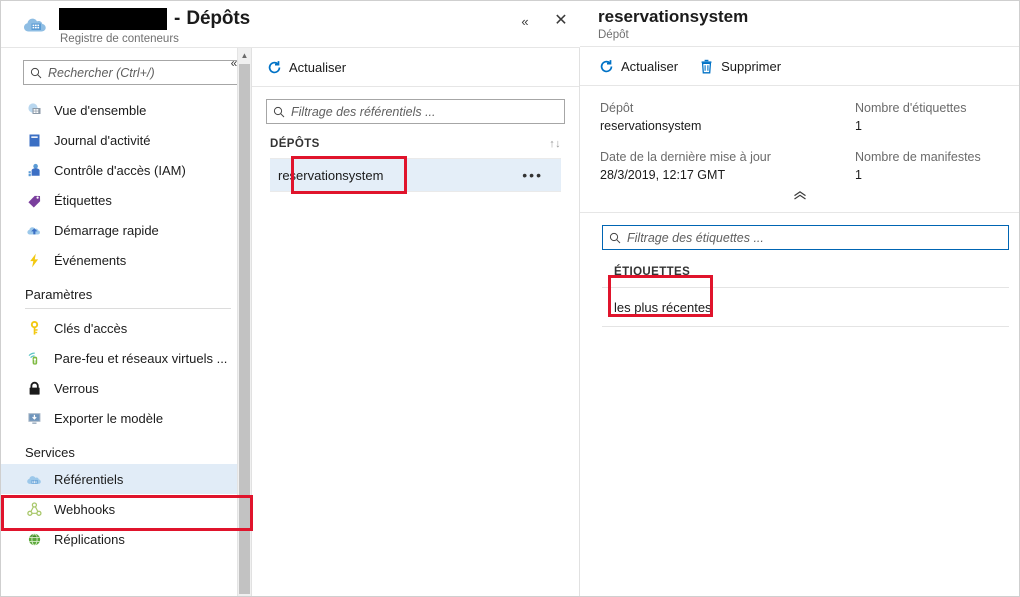  Describe the element at coordinates (427, 111) in the screenshot. I see `repository-filter-input` at that location.